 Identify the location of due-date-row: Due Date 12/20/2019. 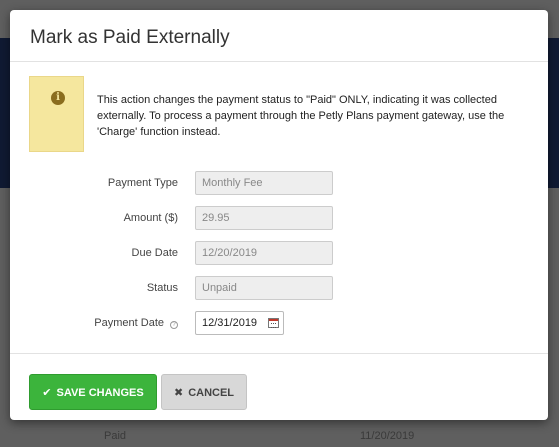
(279, 253).